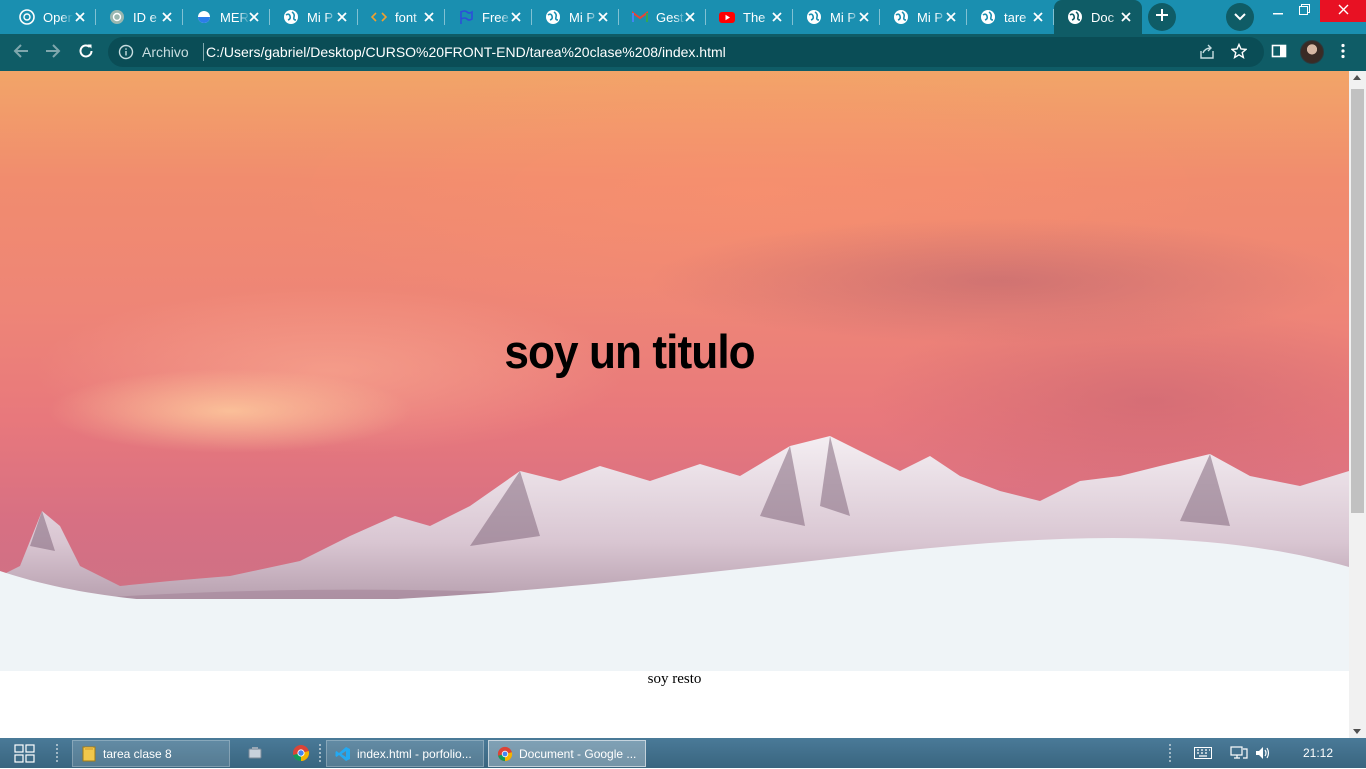 This screenshot has height=769, width=1366. I want to click on tab-document-active: Doc, so click(1098, 17).